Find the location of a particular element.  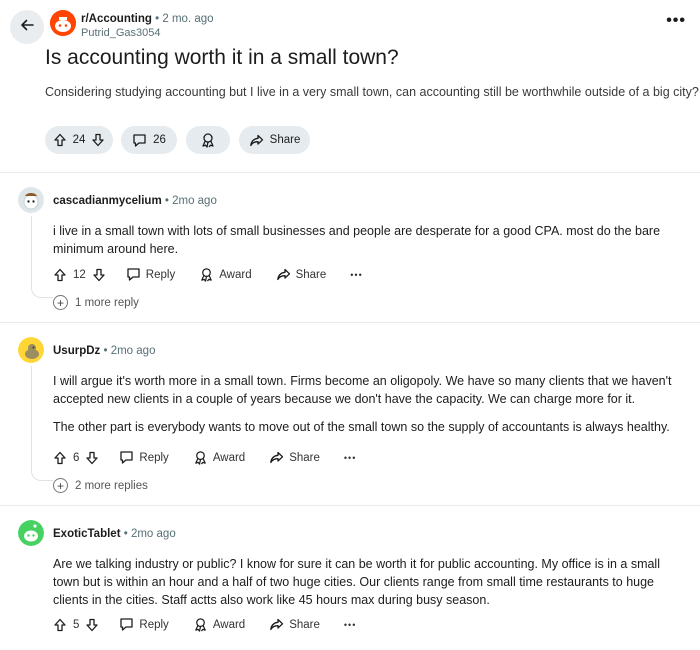

subreddit-name: r/Accounting is located at coordinates (116, 19).